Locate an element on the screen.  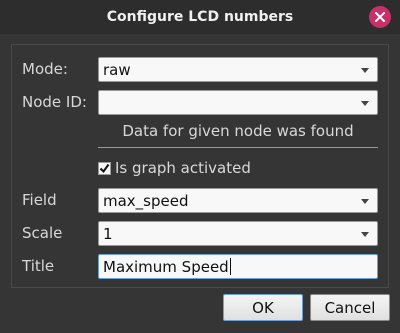
title-input: Maximum Speed is located at coordinates (238, 266).